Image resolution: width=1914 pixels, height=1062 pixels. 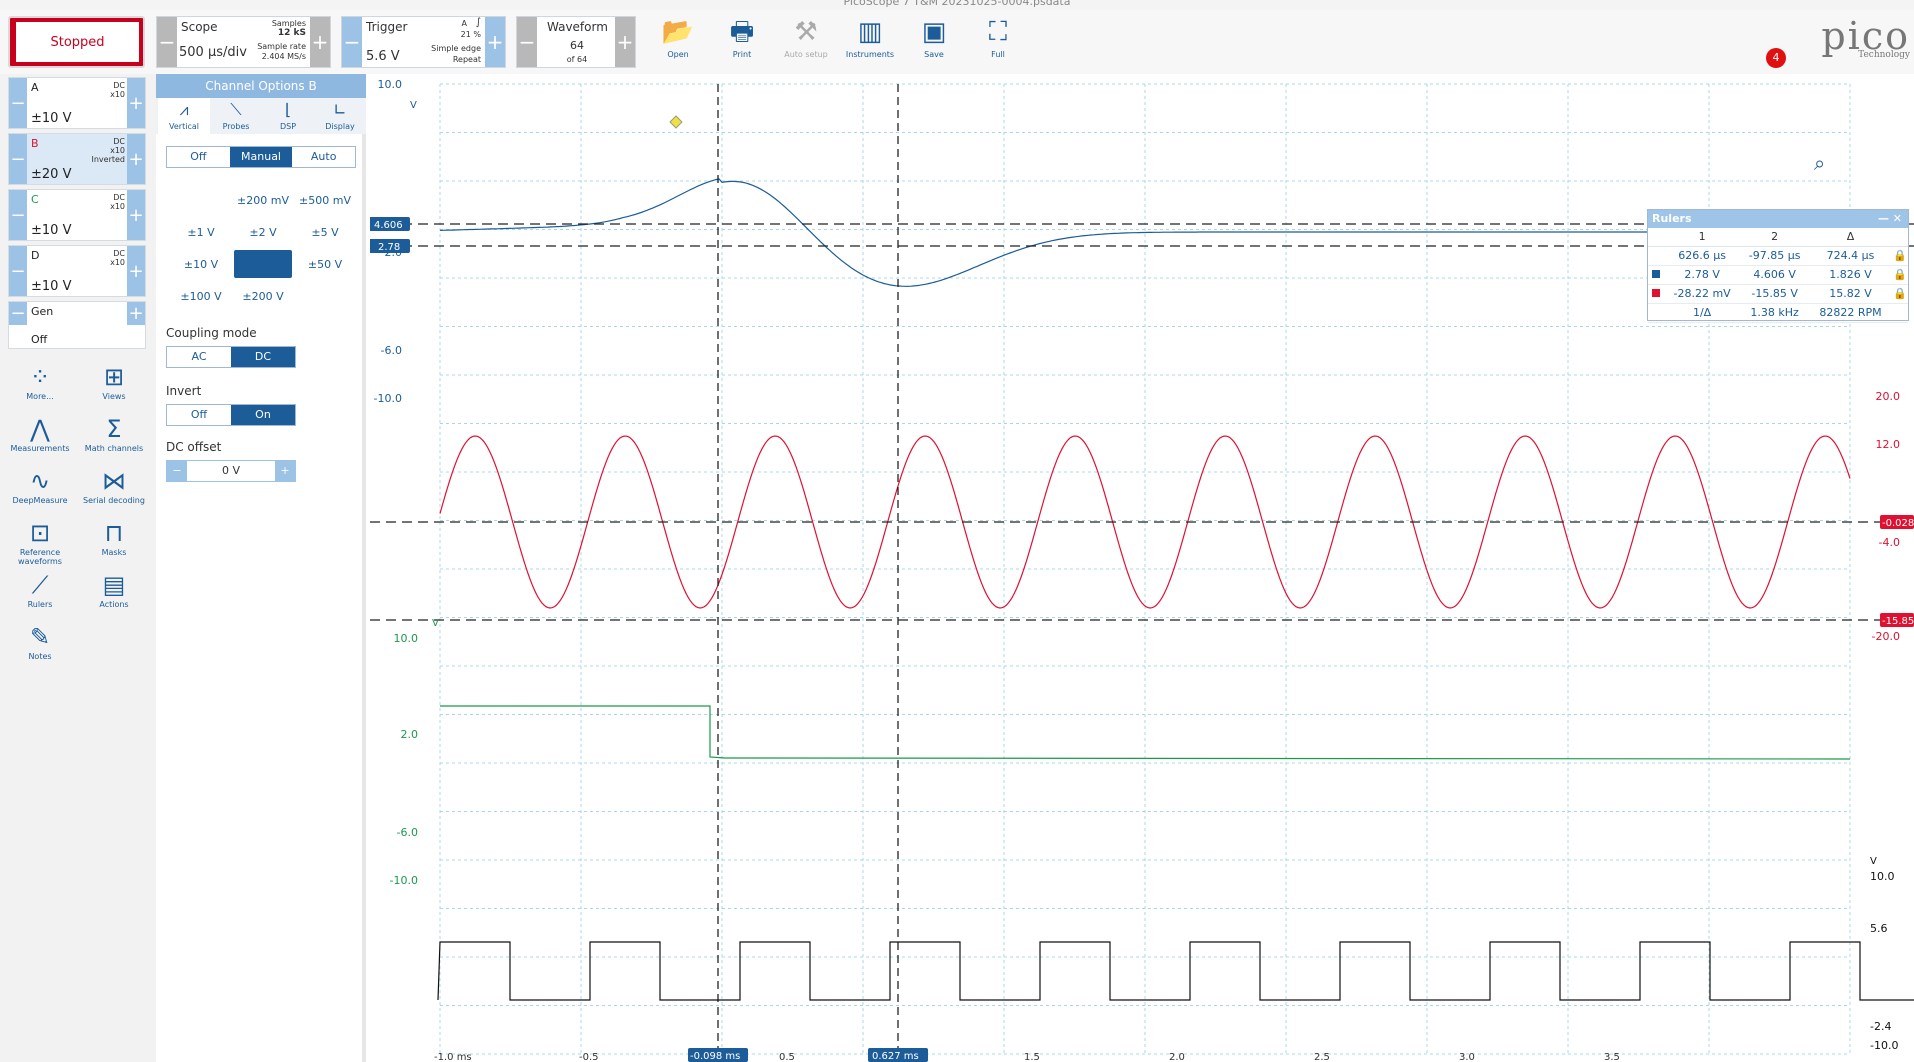 What do you see at coordinates (77, 215) in the screenshot?
I see `channel-c-button: − C DC x10 ±10 V +` at bounding box center [77, 215].